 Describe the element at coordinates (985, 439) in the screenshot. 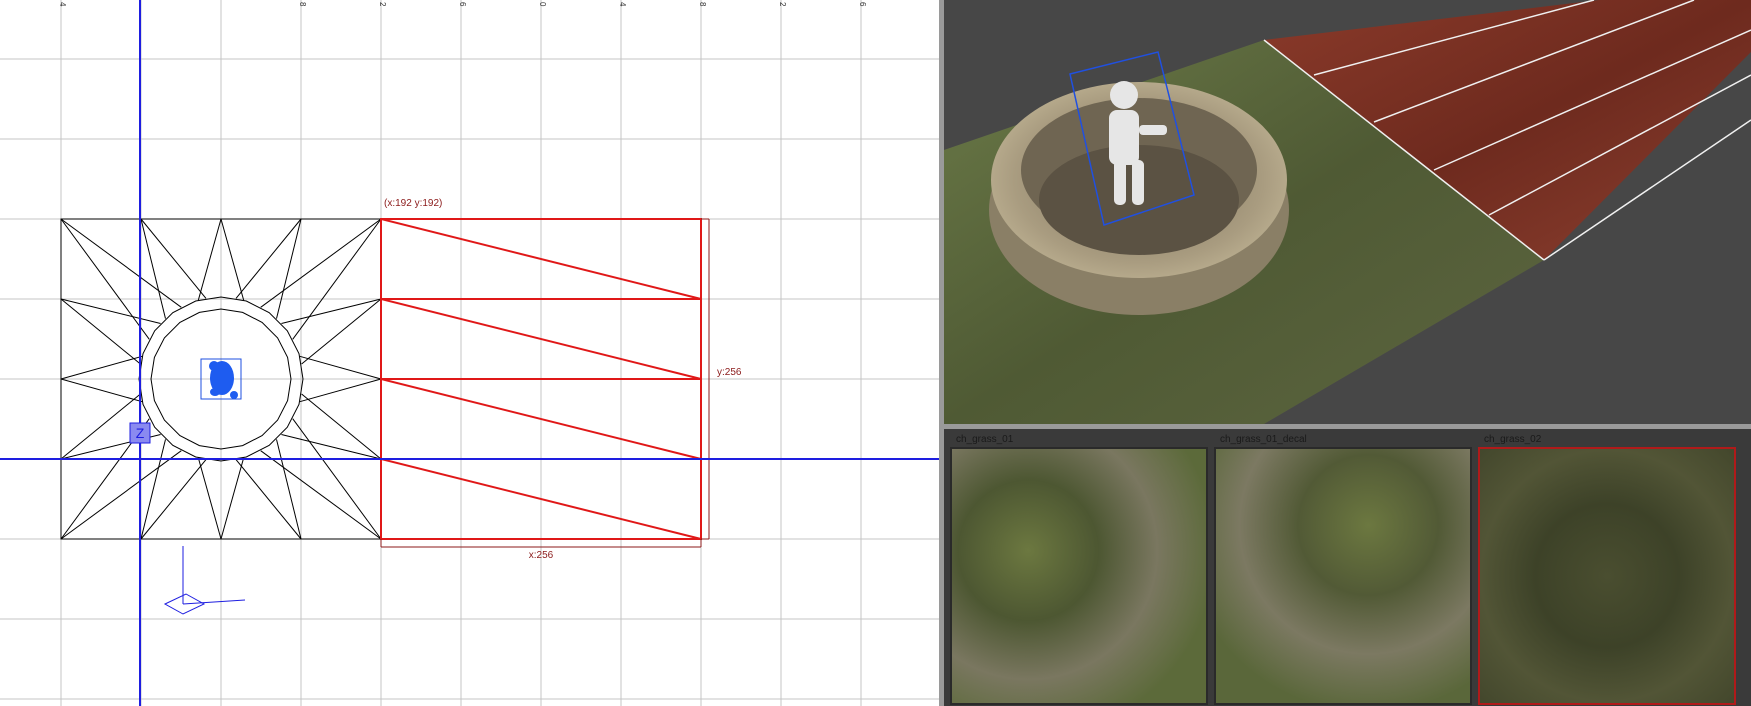

I see `texture-name: ch_grass_01` at that location.